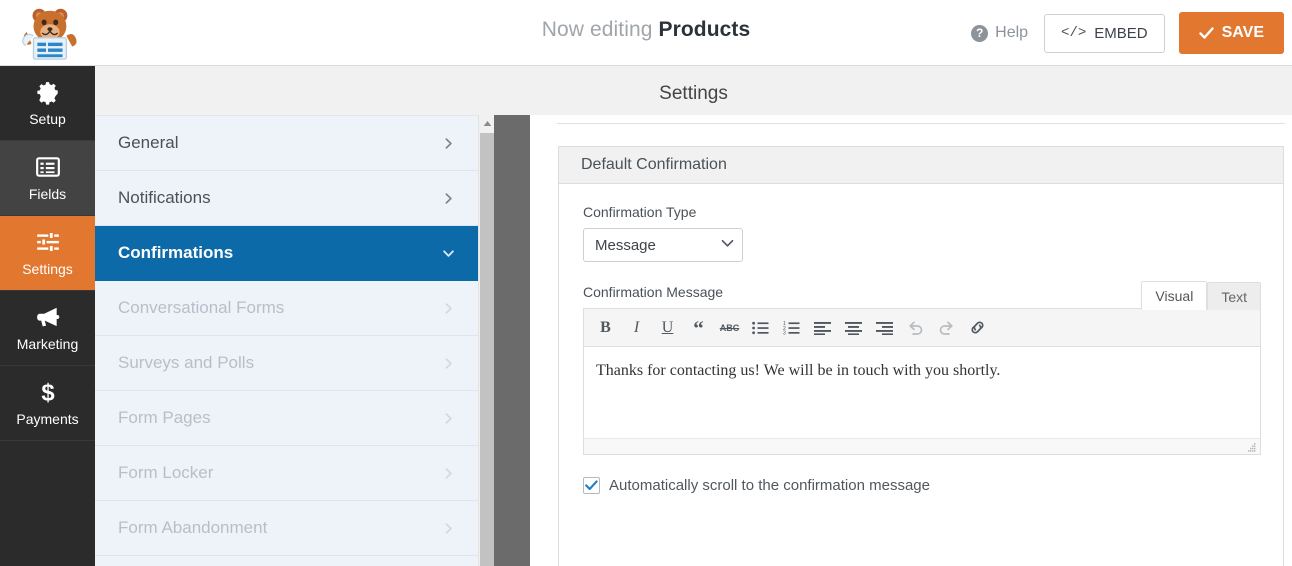  What do you see at coordinates (148, 142) in the screenshot?
I see `settings-item-label: General` at bounding box center [148, 142].